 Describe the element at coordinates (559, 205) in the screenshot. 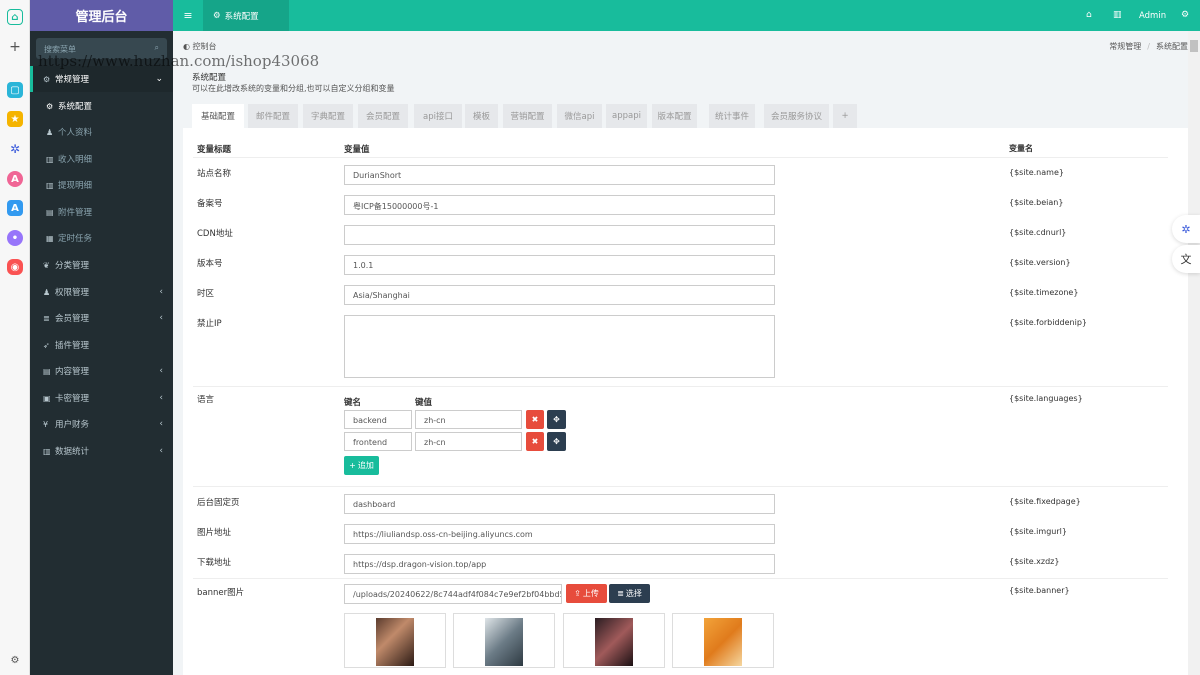

I see `field-input: 粤ICP备15000000号-1` at that location.